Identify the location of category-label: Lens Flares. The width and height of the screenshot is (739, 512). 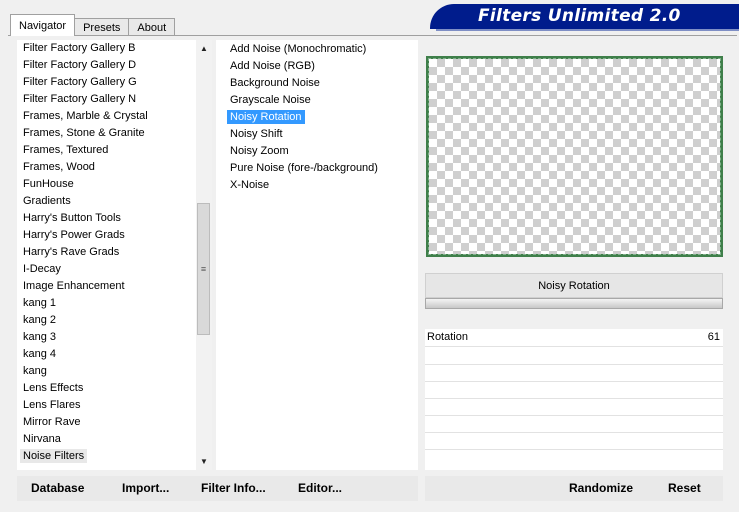
(52, 405).